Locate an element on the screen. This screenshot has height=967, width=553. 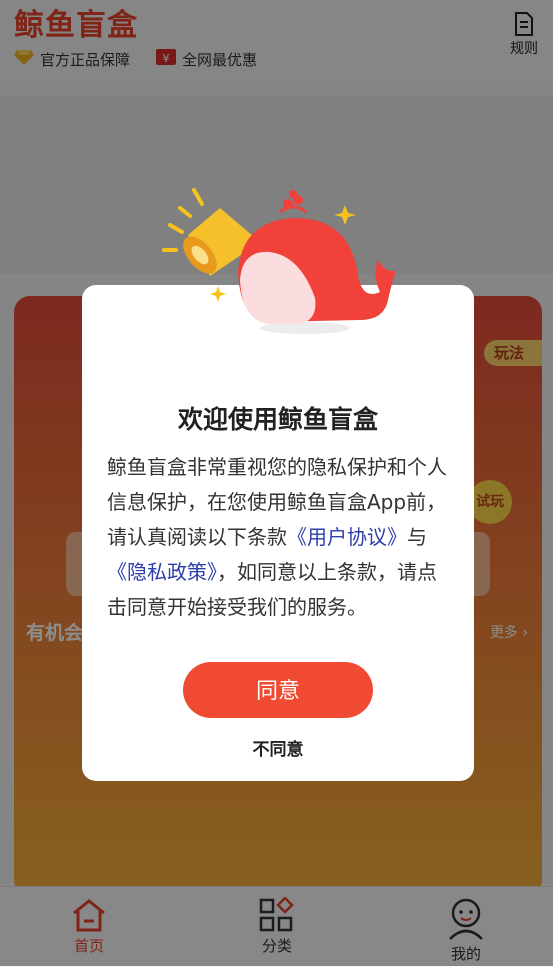
user-agreement-link: 《用户协议》 is located at coordinates (347, 537).